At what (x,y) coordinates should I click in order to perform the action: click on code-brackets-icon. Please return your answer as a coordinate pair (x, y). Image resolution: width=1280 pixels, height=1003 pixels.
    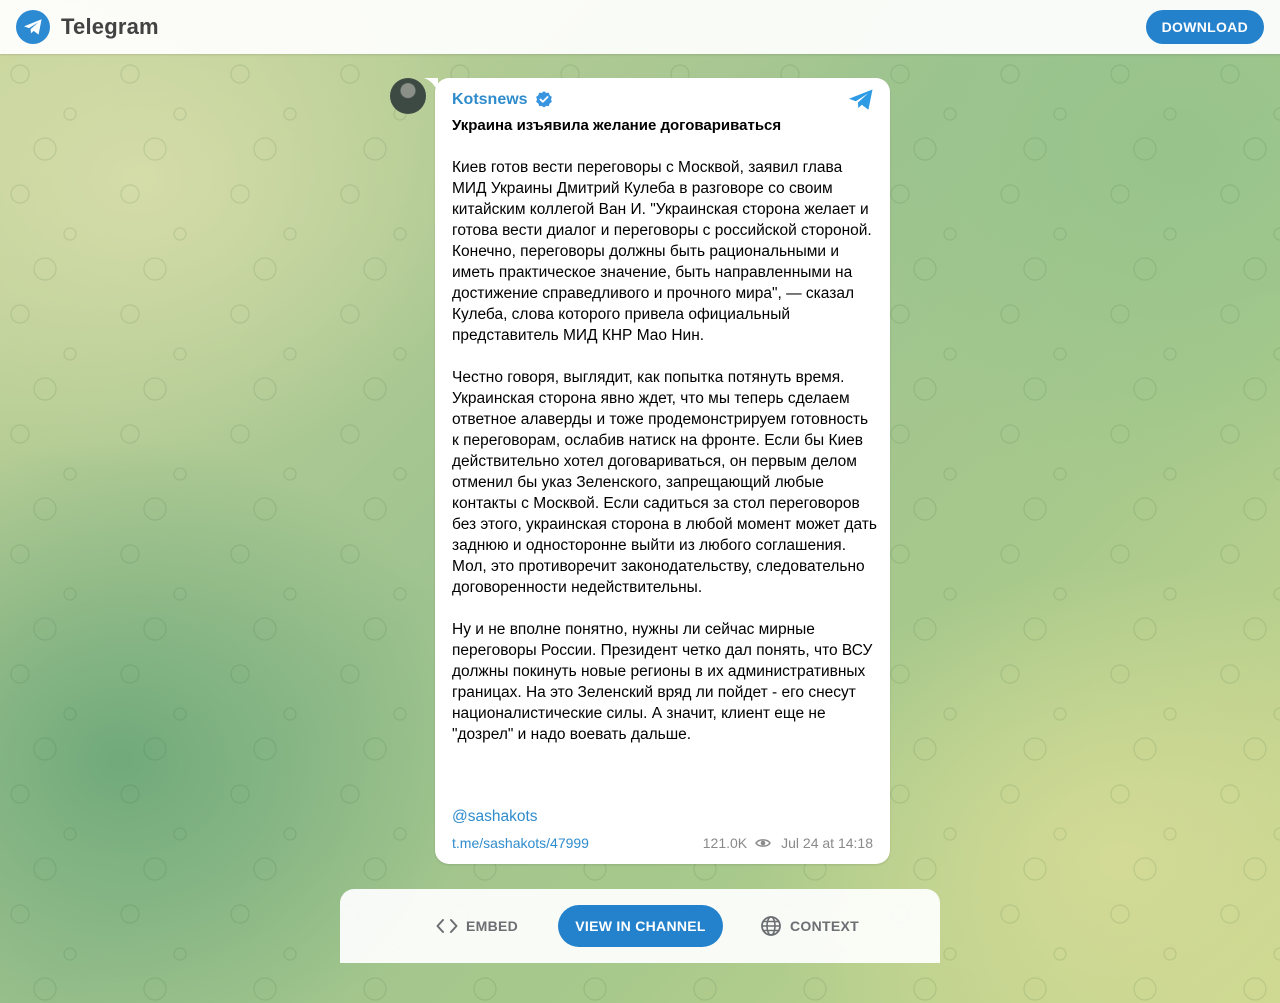
    Looking at the image, I should click on (447, 926).